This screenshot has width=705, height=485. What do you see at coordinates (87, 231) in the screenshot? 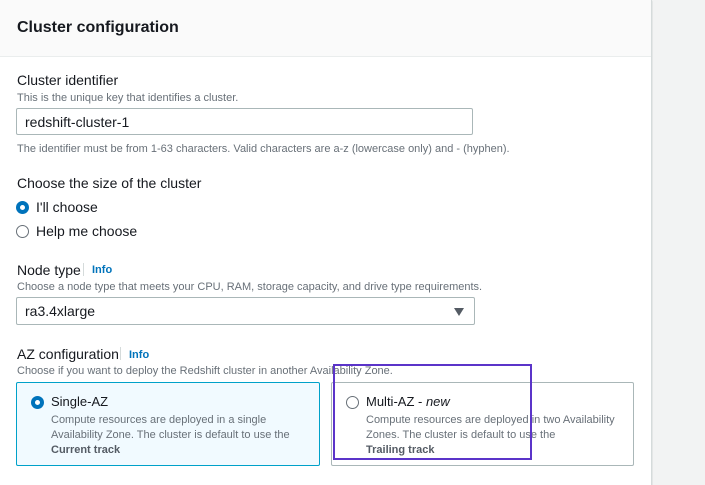
I see `size-option-label: Help me choose` at bounding box center [87, 231].